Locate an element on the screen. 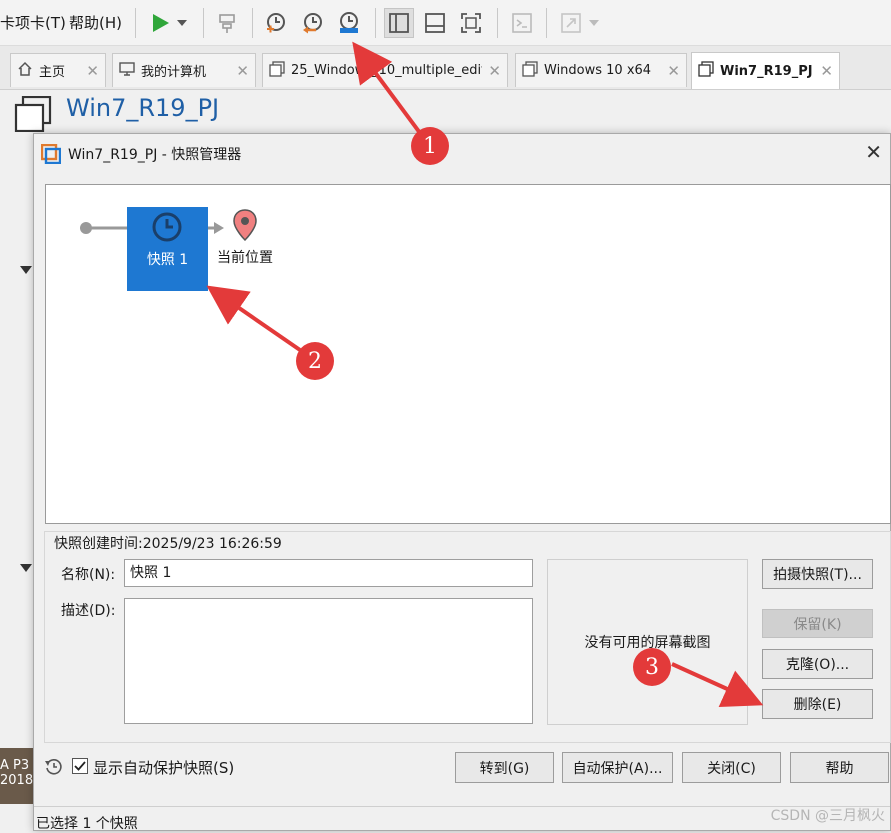  play-icon is located at coordinates (160, 23).